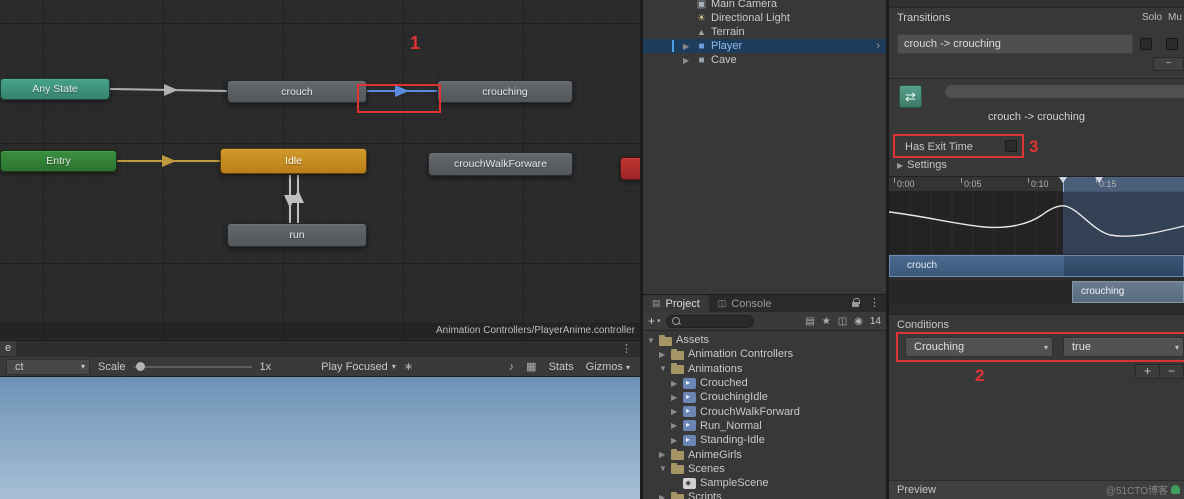  I want to click on project-tree-item: ▶ AnimeGirls, so click(764, 454).